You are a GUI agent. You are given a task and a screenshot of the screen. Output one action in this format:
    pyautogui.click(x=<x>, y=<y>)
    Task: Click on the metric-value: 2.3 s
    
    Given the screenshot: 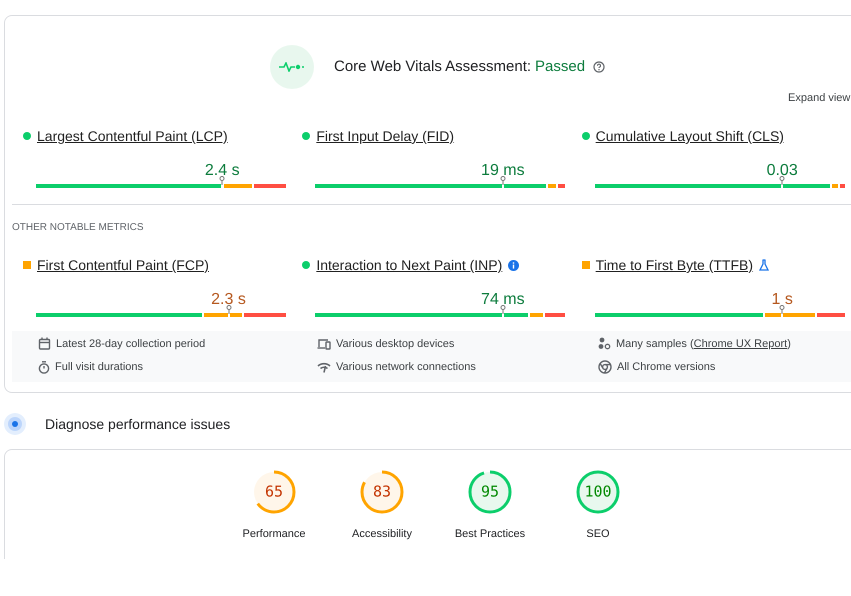 What is the action you would take?
    pyautogui.click(x=228, y=300)
    